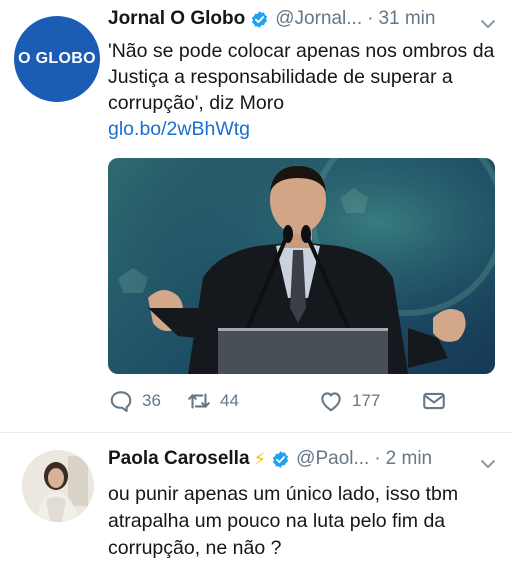 The height and width of the screenshot is (567, 512). Describe the element at coordinates (134, 401) in the screenshot. I see `reply-button: 36` at that location.